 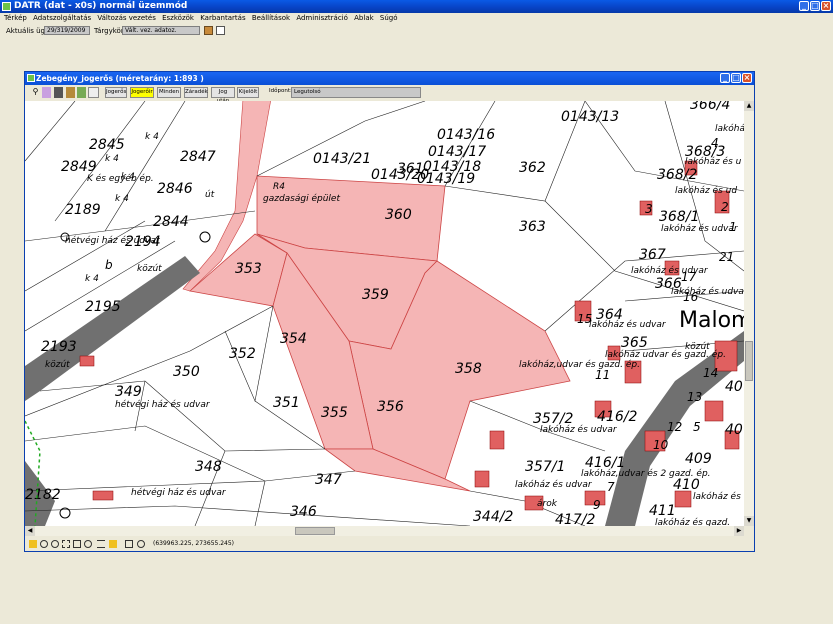 I want to click on map-close-button: ×, so click(x=747, y=78).